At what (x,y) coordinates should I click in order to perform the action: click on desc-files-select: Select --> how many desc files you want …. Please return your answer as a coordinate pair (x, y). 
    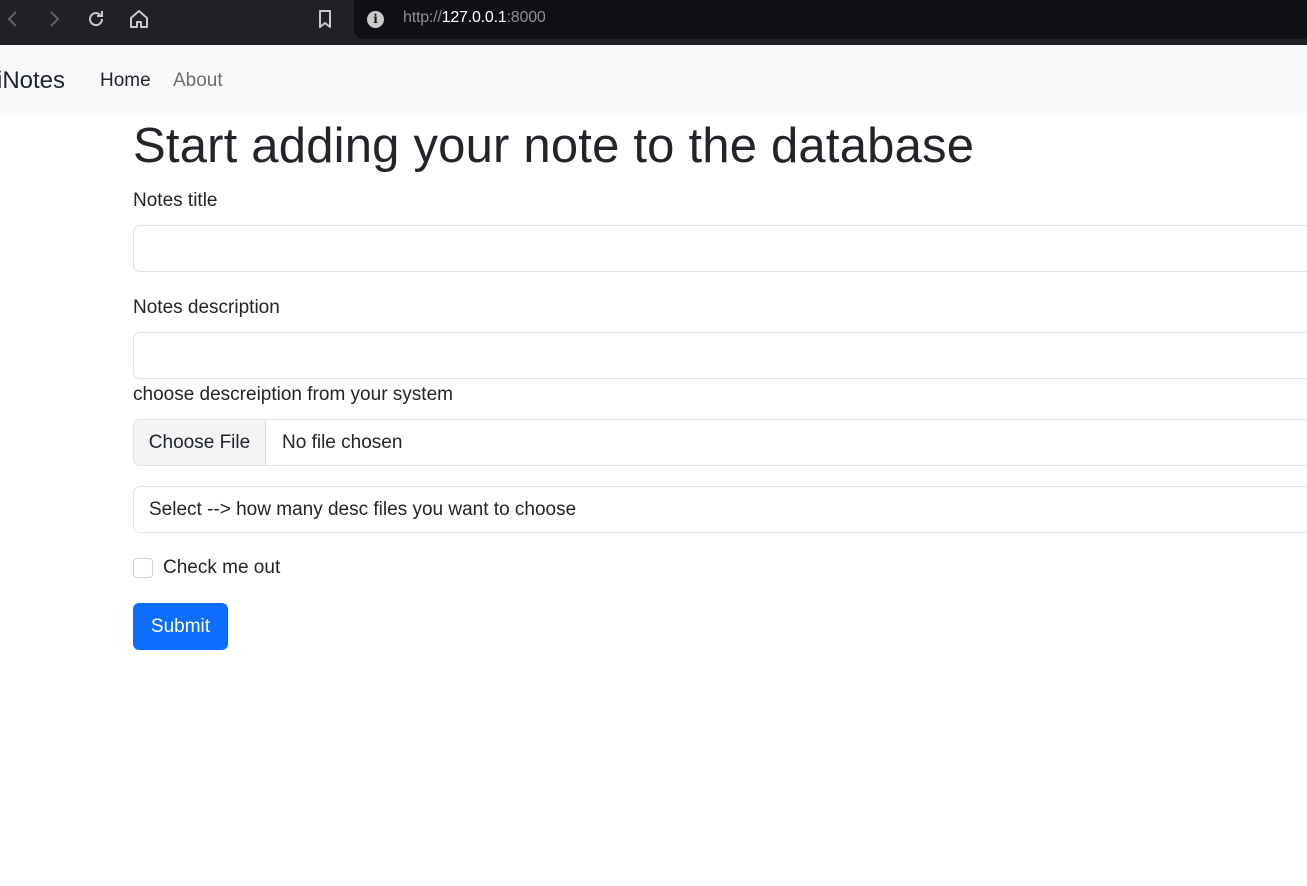
    Looking at the image, I should click on (720, 509).